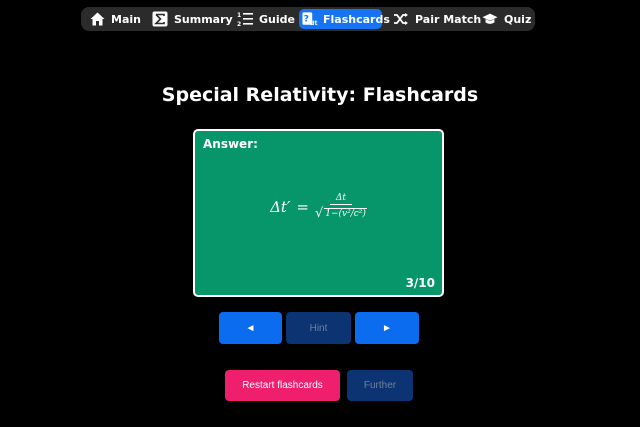 The image size is (640, 427). I want to click on sqrt-icon: √, so click(319, 213).